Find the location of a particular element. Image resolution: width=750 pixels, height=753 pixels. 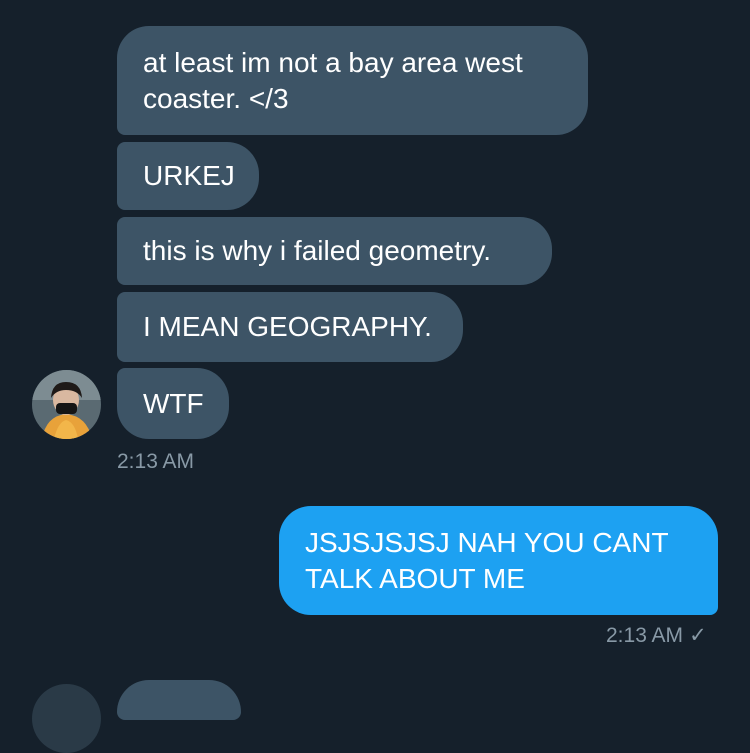

sent-message-1: JSJSJSJSJ NAH YOU CANT TALK ABOUT ME is located at coordinates (498, 560).